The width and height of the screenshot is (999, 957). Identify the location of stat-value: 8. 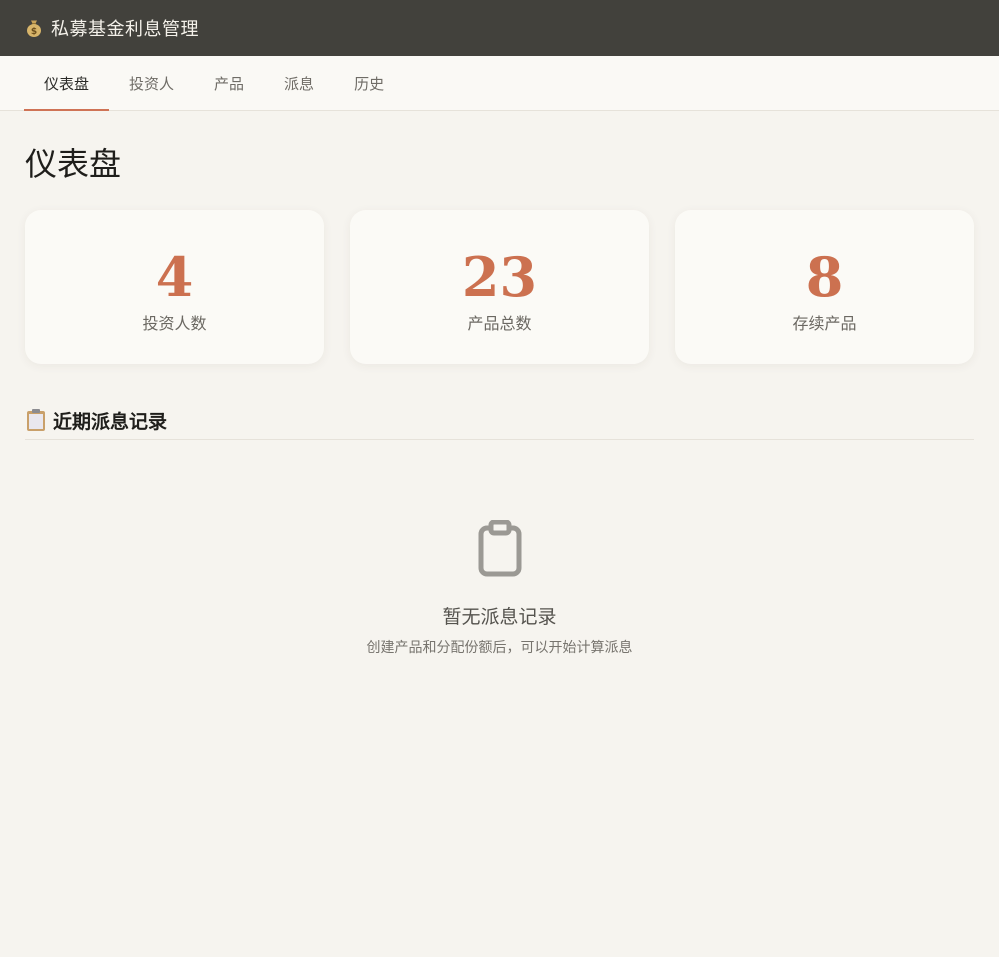
(824, 277).